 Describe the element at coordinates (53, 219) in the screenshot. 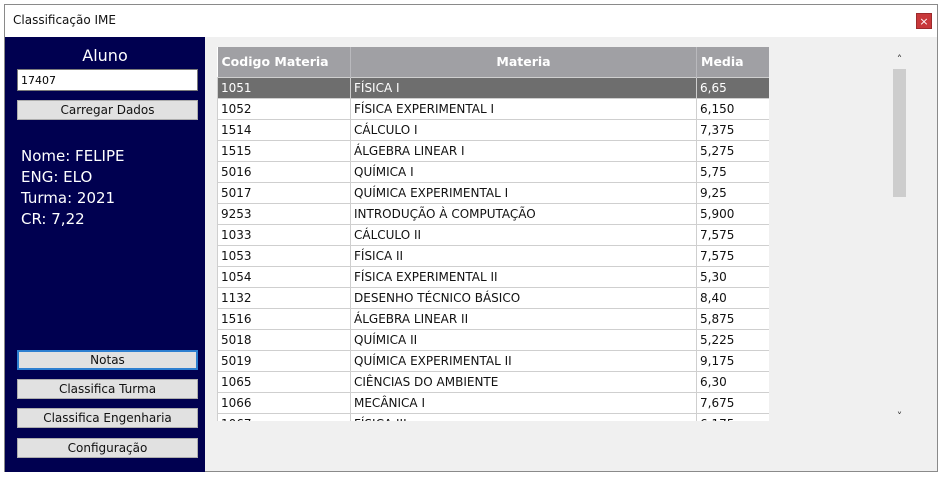

I see `student-cr: CR: 7,22` at that location.